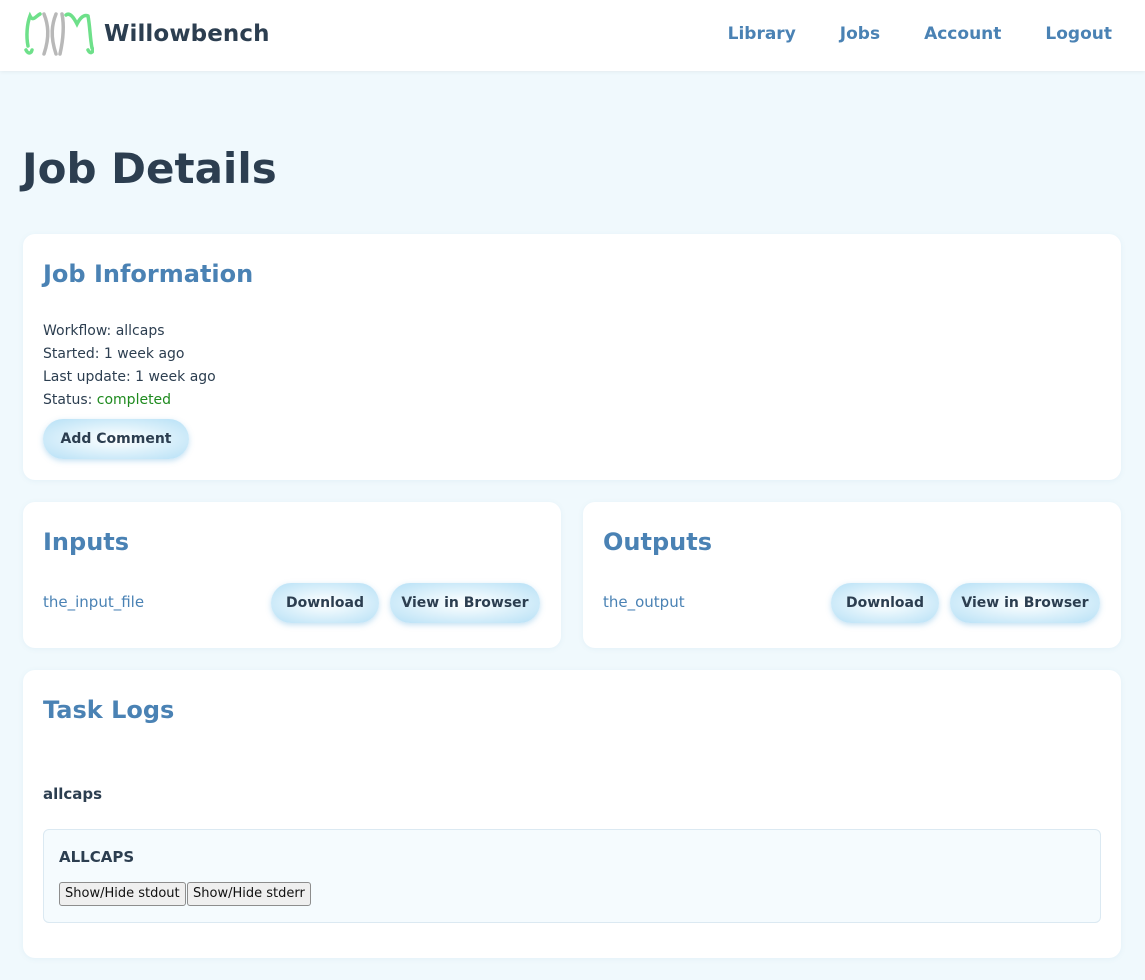 The image size is (1145, 980). What do you see at coordinates (109, 710) in the screenshot?
I see `task-logs-heading: Task Logs` at bounding box center [109, 710].